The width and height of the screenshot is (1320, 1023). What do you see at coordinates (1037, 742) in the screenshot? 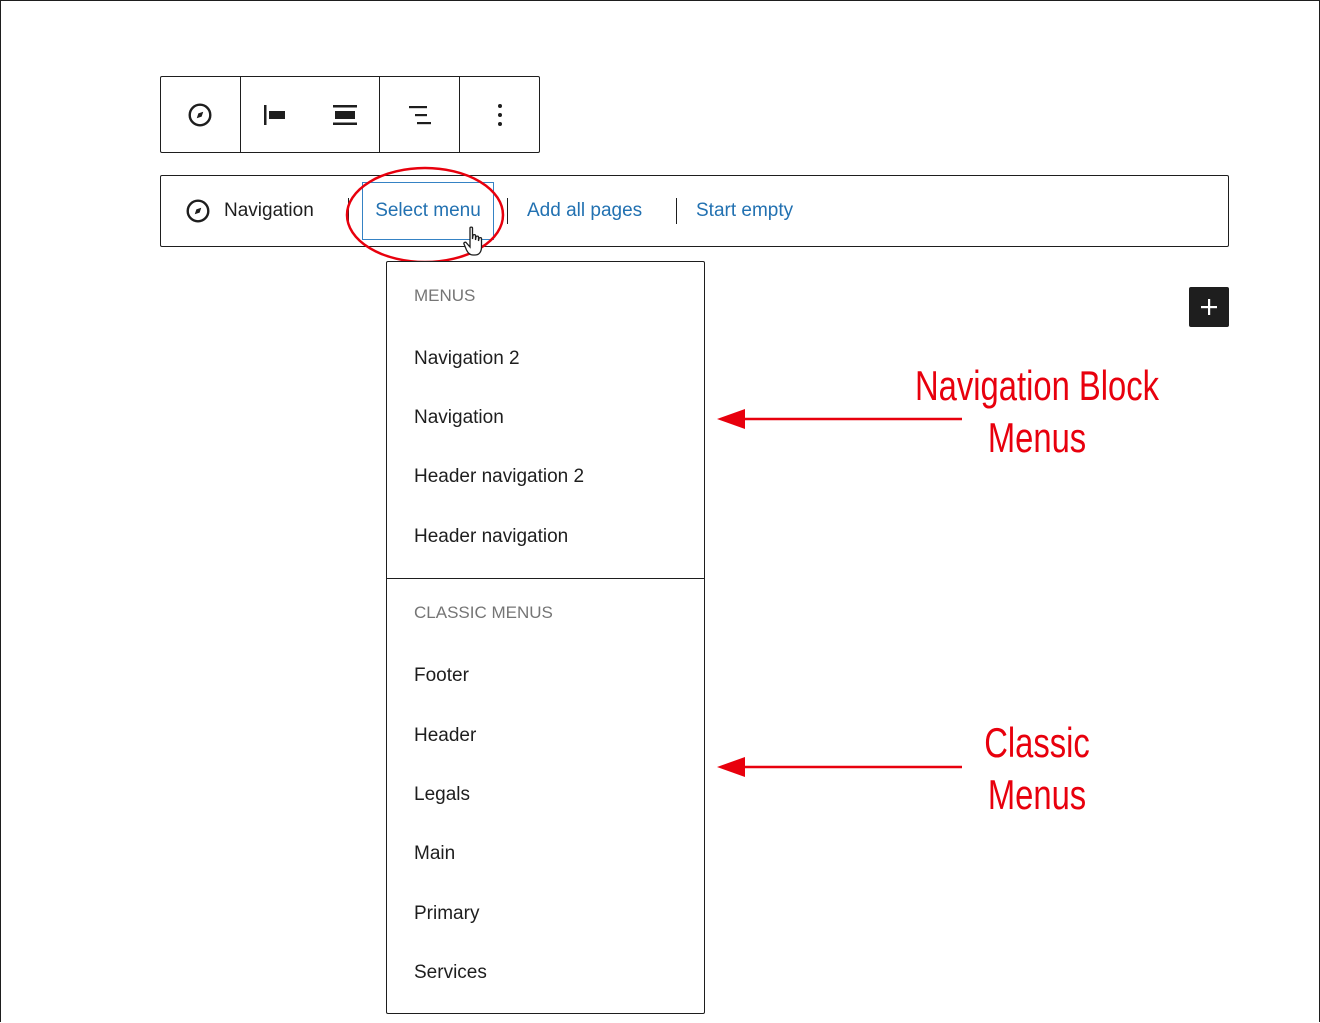
I see `annotation-line: Classic` at bounding box center [1037, 742].